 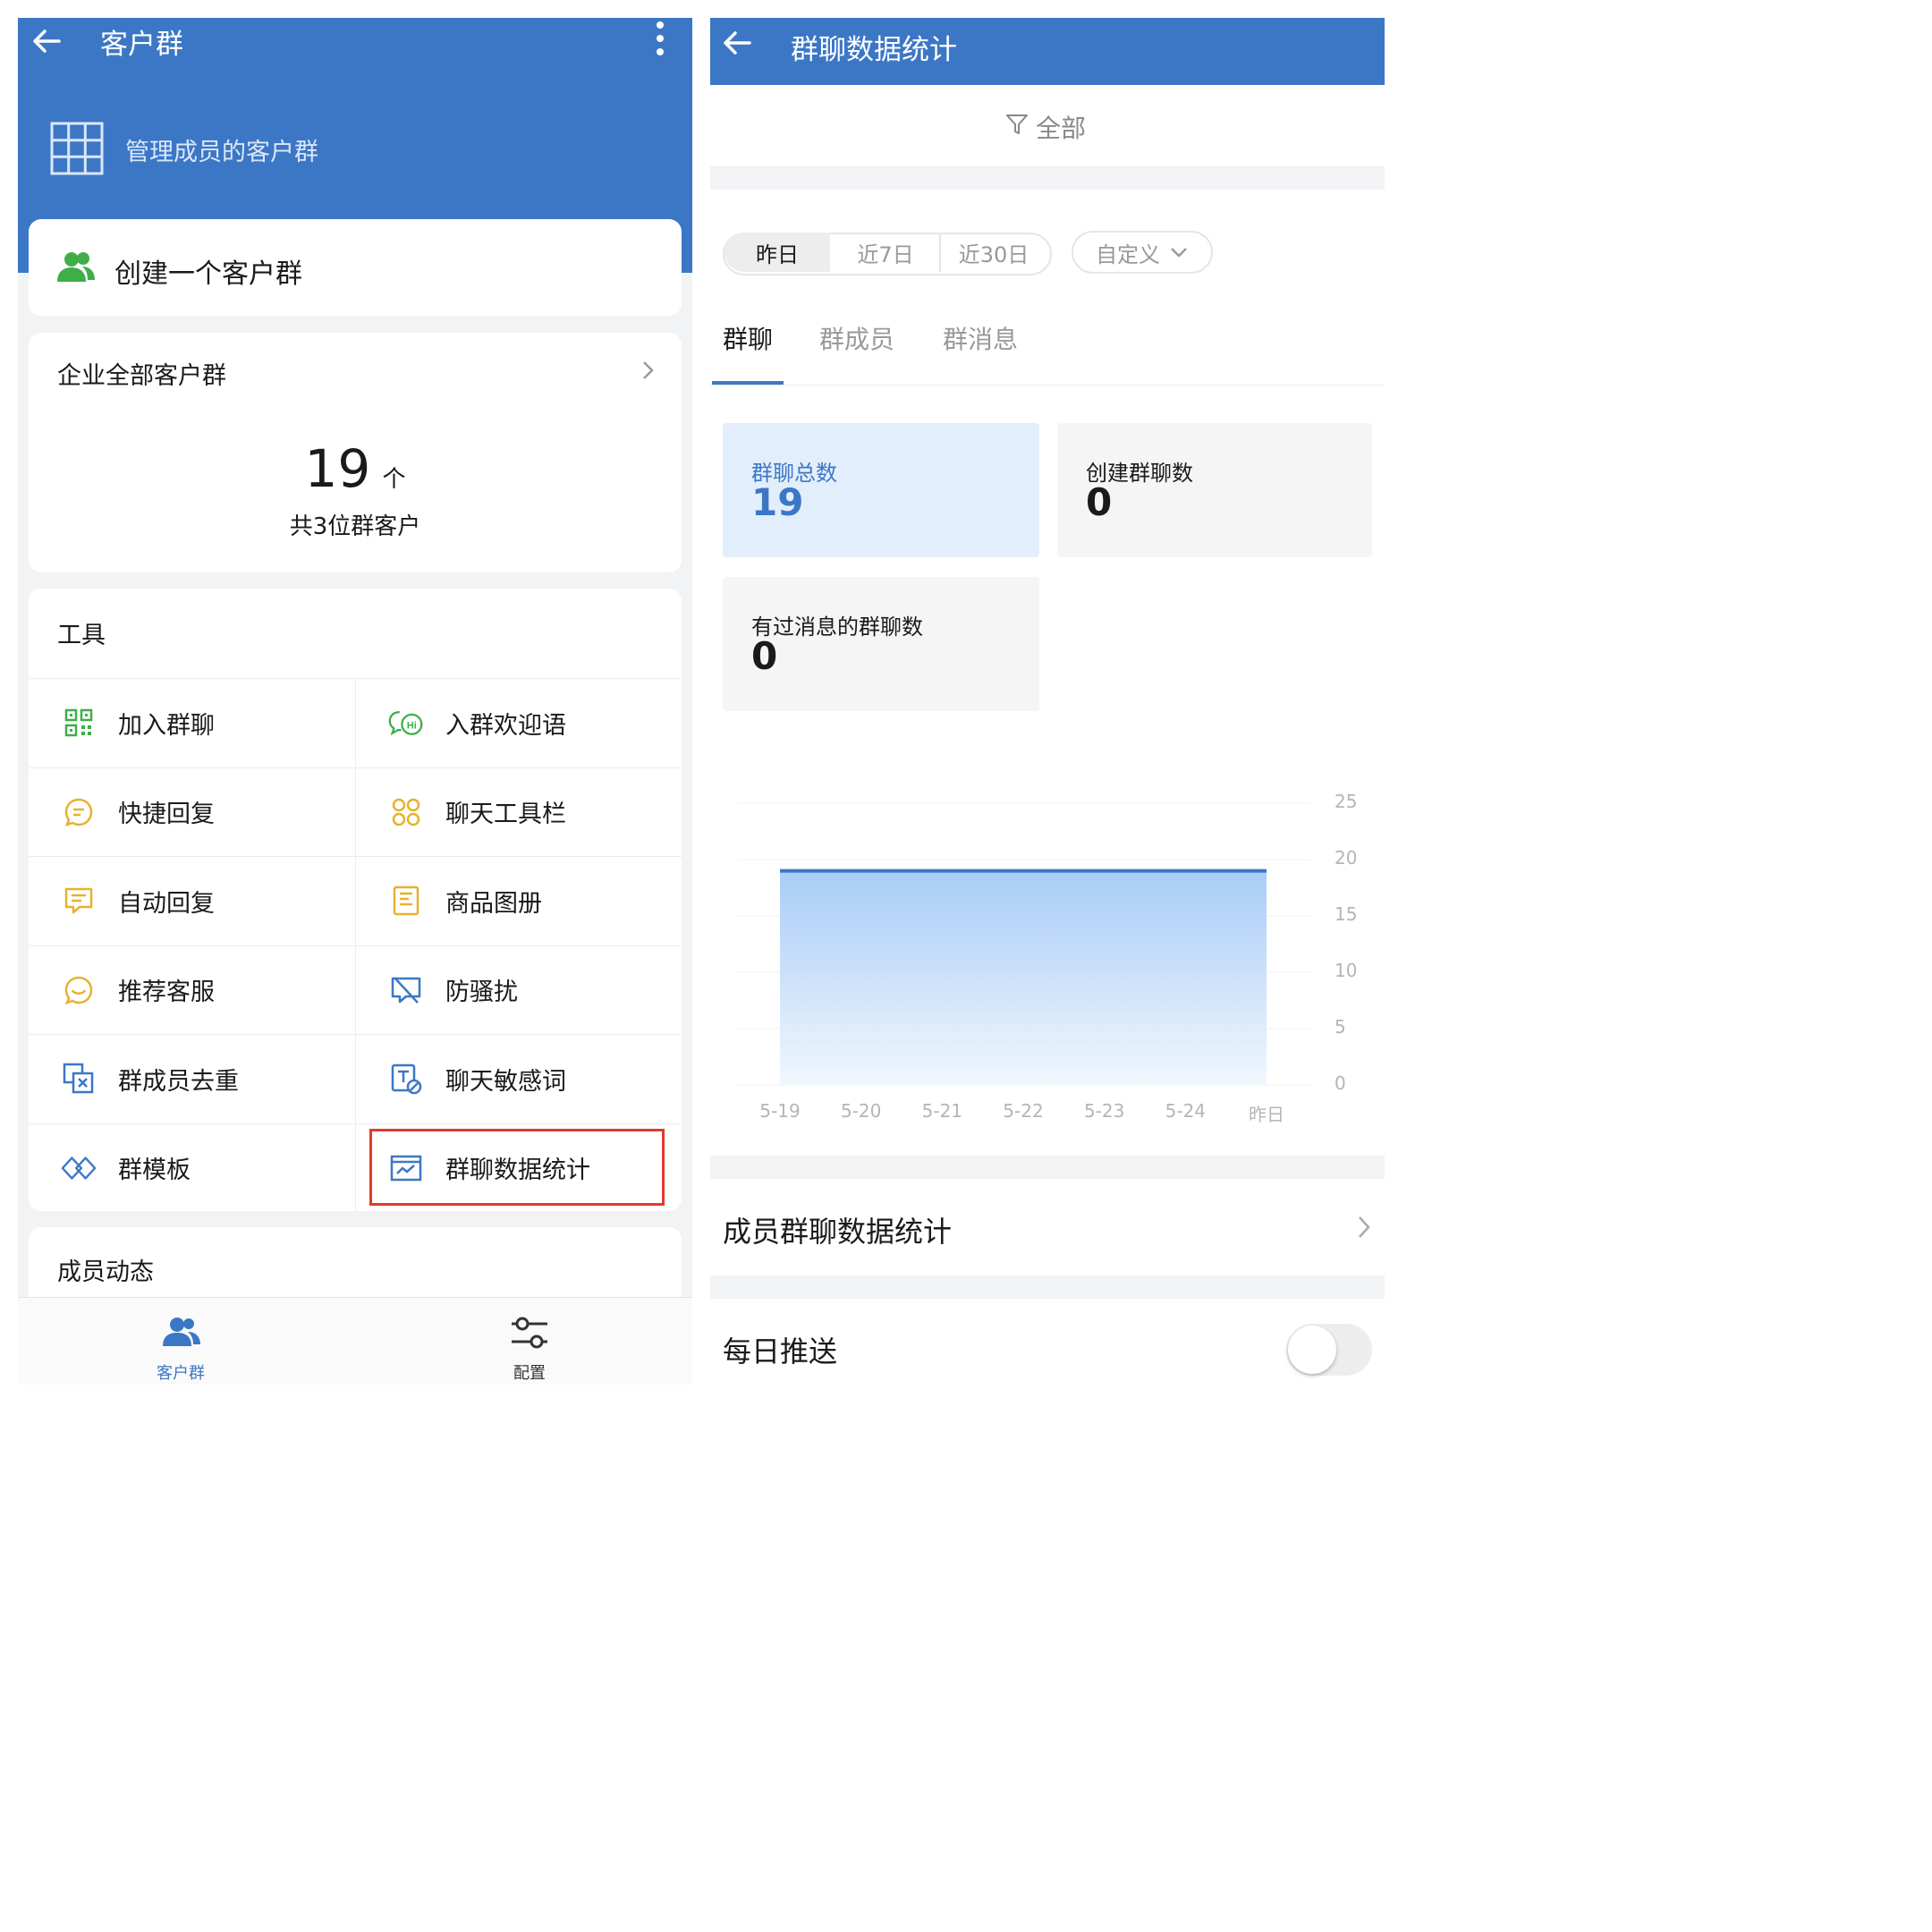 What do you see at coordinates (1329, 1350) in the screenshot?
I see `daily-push-toggle` at bounding box center [1329, 1350].